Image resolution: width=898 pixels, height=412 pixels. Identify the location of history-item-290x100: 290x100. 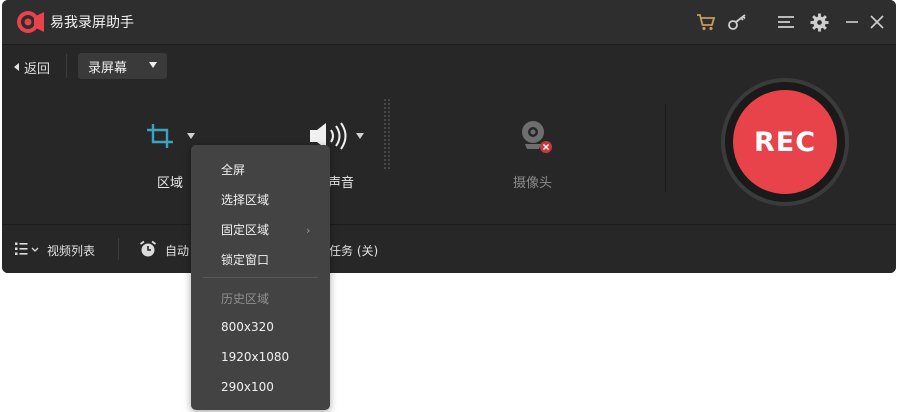
(247, 387).